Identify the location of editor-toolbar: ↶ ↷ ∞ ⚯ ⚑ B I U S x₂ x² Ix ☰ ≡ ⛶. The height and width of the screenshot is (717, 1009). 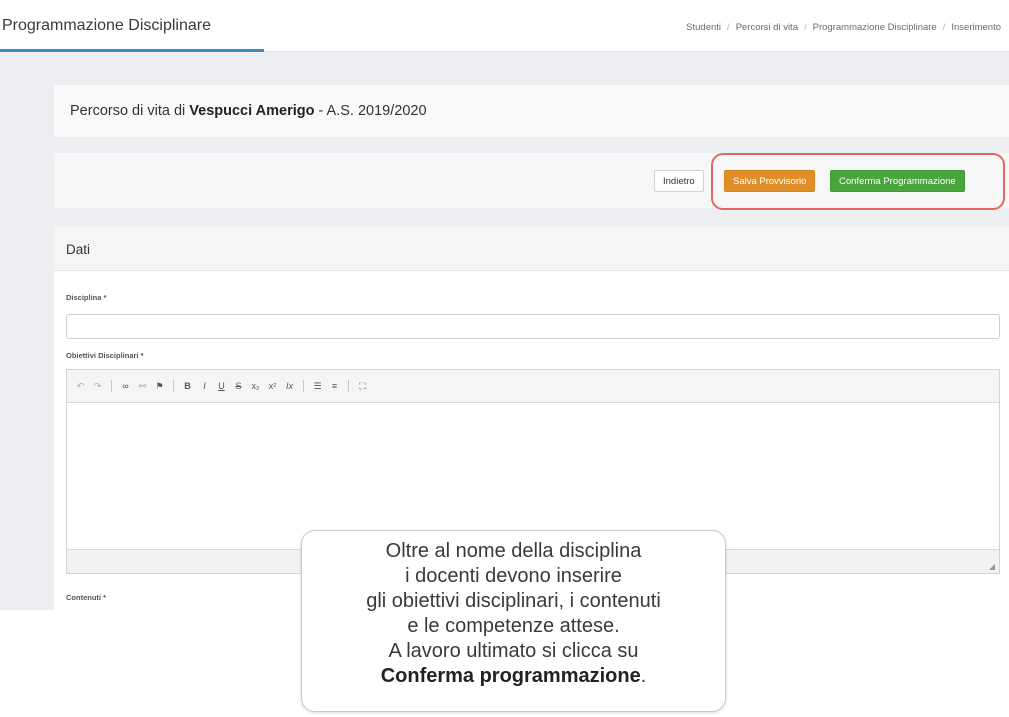
(533, 386).